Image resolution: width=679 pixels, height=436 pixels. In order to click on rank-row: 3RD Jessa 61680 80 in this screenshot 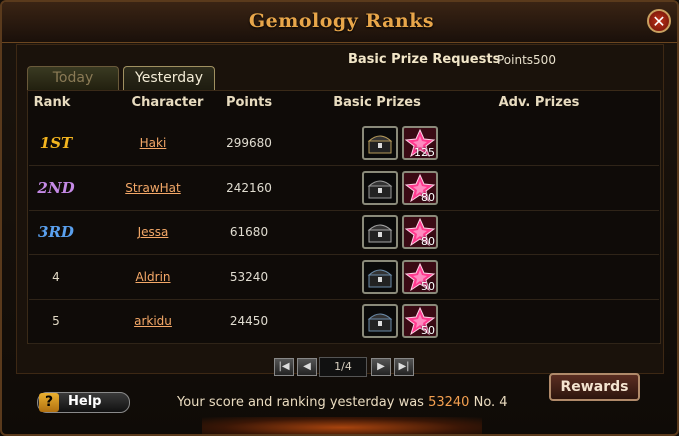, I will do `click(344, 232)`.